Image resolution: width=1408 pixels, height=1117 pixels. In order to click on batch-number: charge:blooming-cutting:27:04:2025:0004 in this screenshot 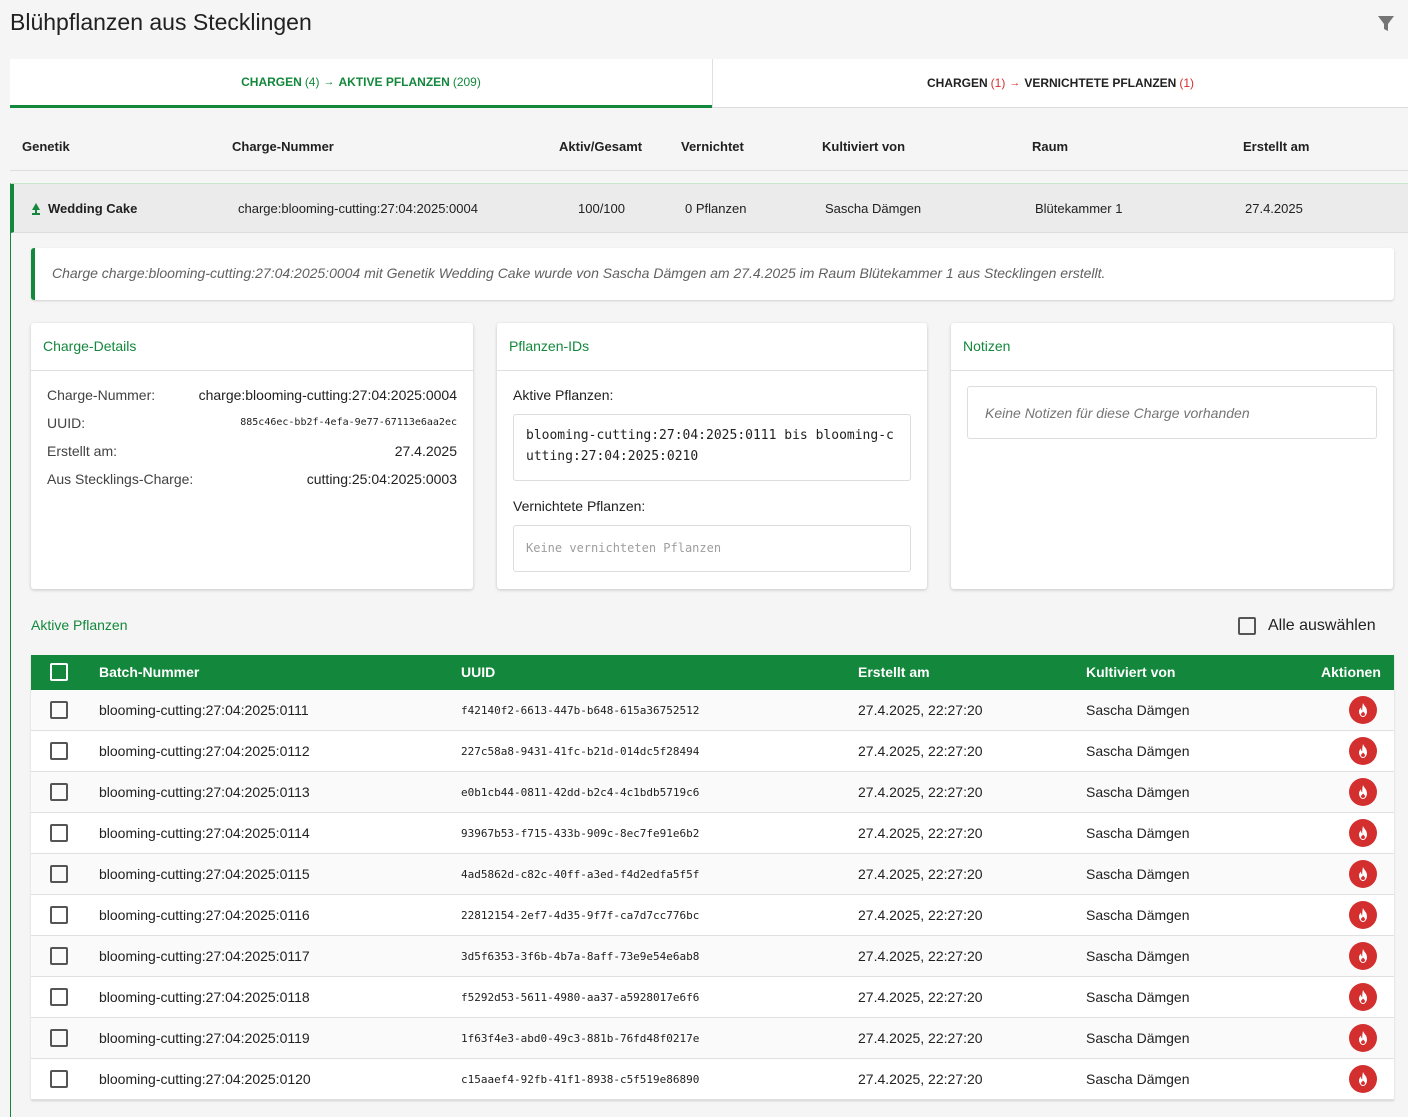, I will do `click(358, 208)`.